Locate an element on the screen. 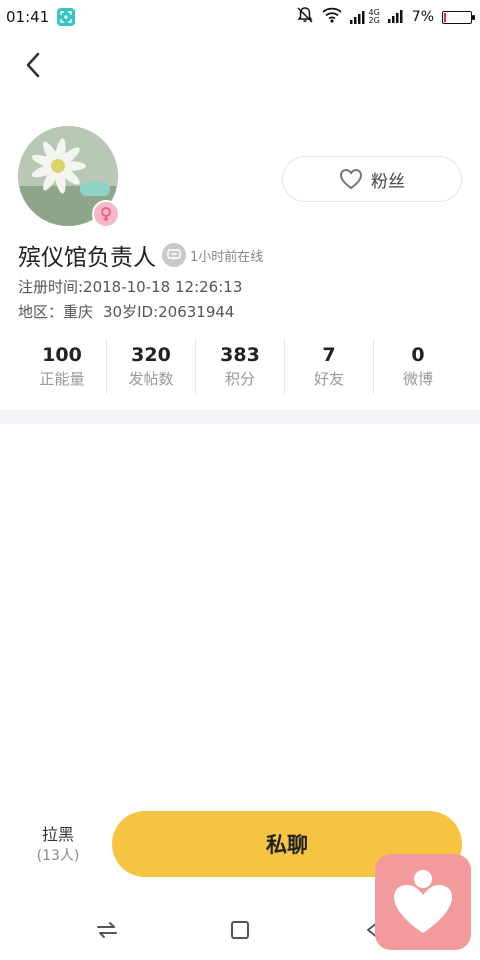 Image resolution: width=480 pixels, height=960 pixels. status-time: 01:41 is located at coordinates (28, 17).